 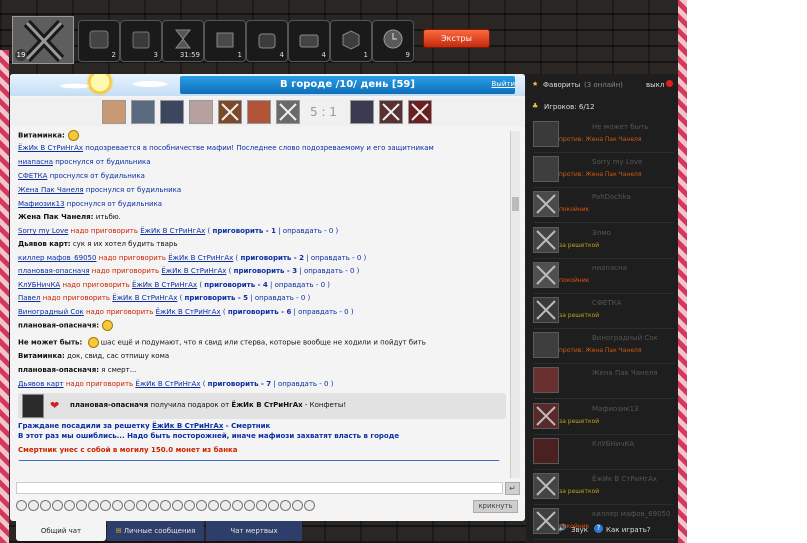 I want to click on emoji-speech-icon, so click(x=273, y=505).